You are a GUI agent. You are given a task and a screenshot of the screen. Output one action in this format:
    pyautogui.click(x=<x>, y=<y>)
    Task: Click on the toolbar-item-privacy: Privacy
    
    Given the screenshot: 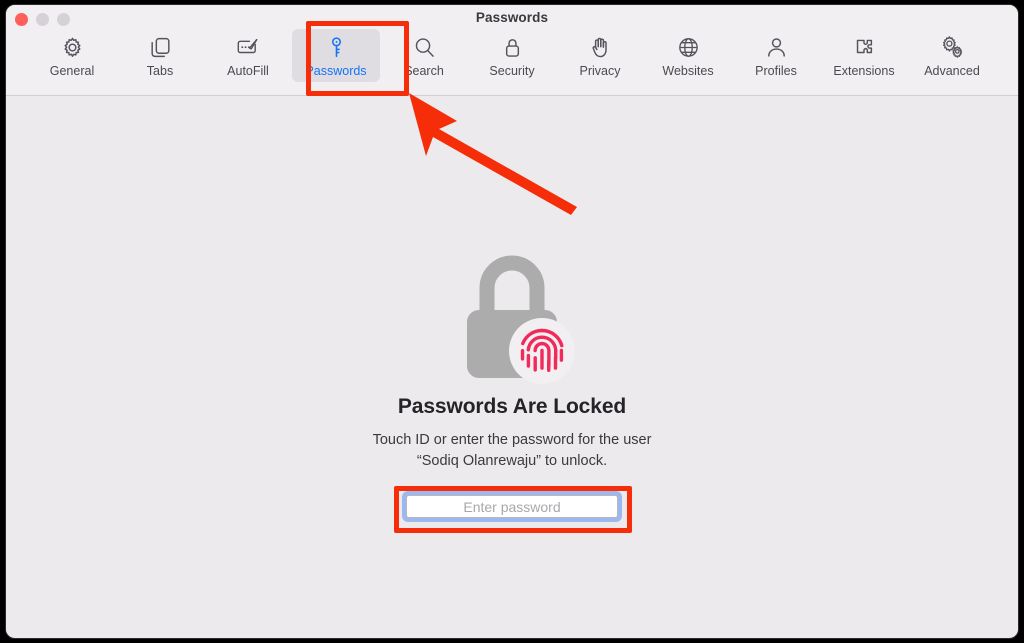 What is the action you would take?
    pyautogui.click(x=600, y=55)
    